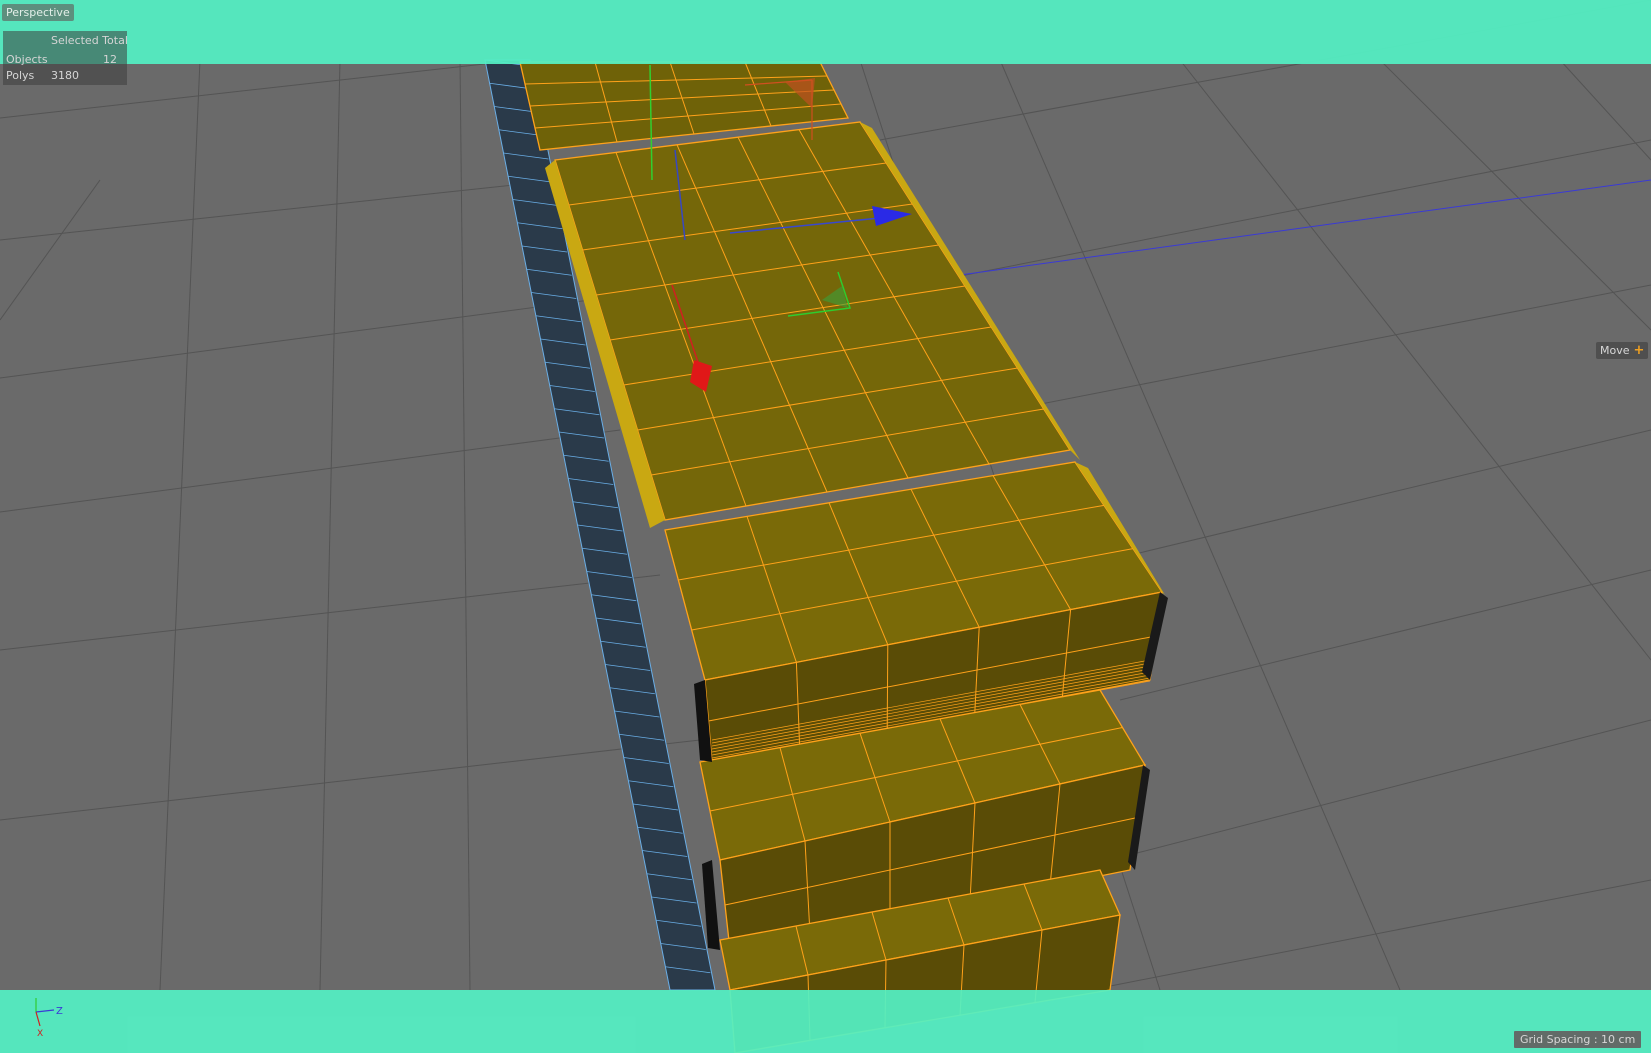  I want to click on hud-polys-label: Polys, so click(20, 75).